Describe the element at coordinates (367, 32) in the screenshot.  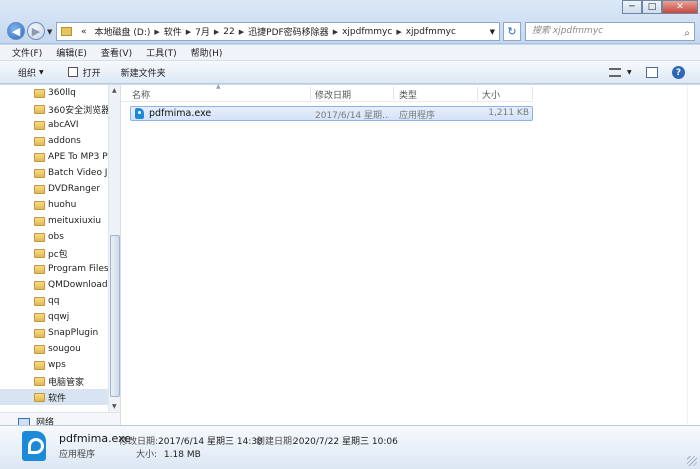
I see `breadcrumb-xjpdfmmyc: xjpdfmmyc` at that location.